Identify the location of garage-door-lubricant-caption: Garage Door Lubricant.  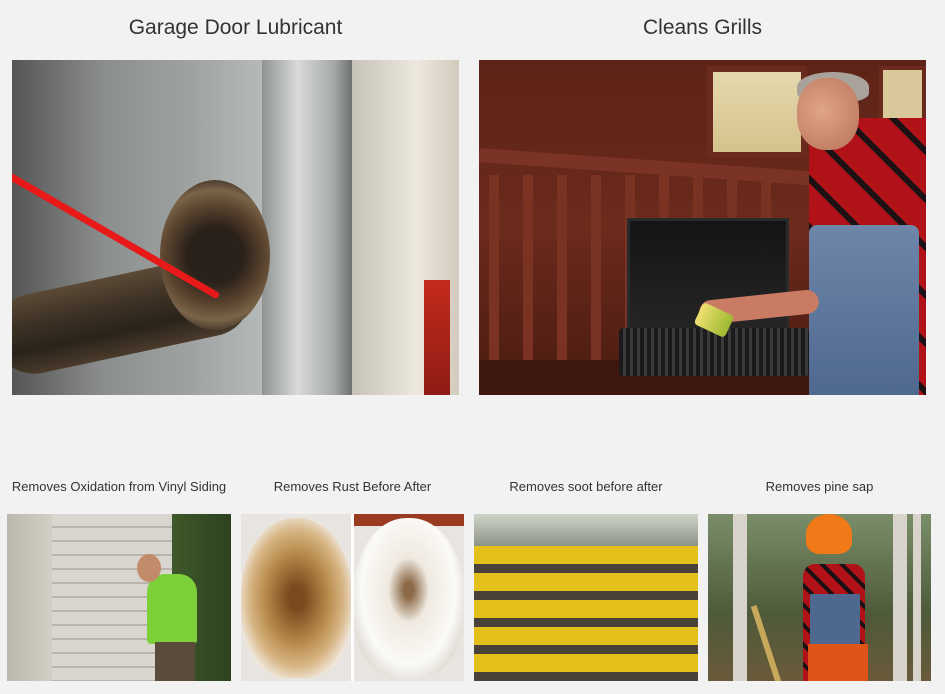
(235, 27).